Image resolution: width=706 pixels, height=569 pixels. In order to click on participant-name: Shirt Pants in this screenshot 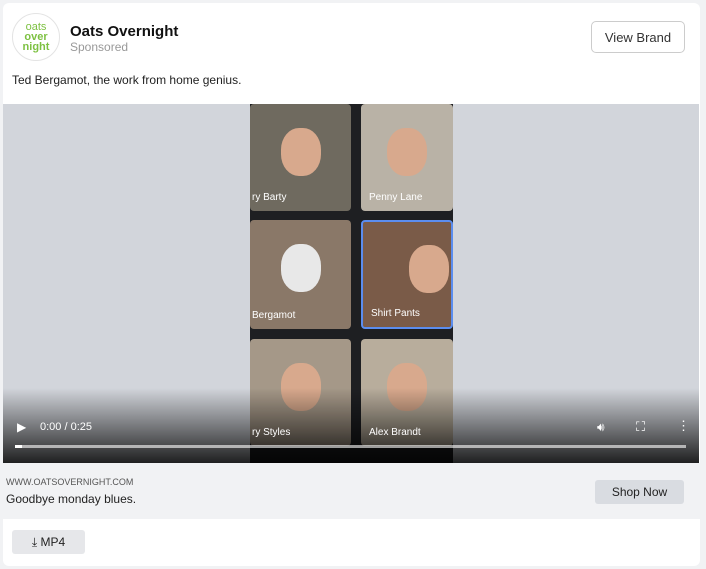, I will do `click(395, 313)`.